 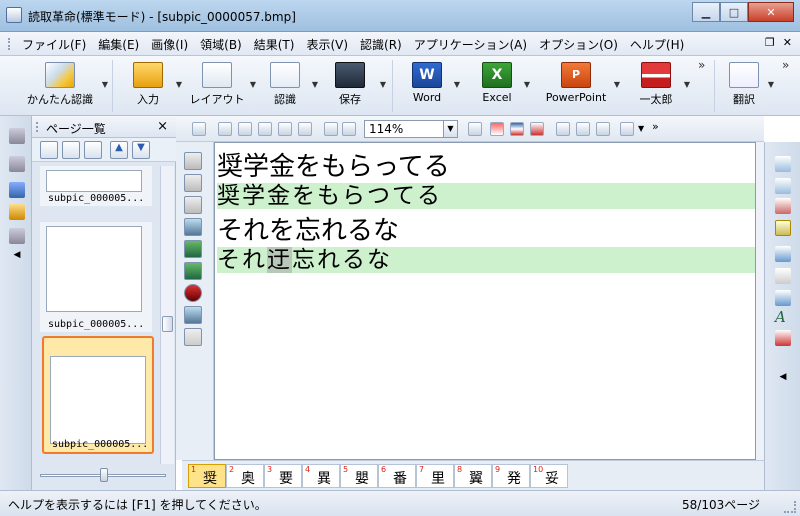 What do you see at coordinates (627, 129) in the screenshot?
I see `display-mode-icon` at bounding box center [627, 129].